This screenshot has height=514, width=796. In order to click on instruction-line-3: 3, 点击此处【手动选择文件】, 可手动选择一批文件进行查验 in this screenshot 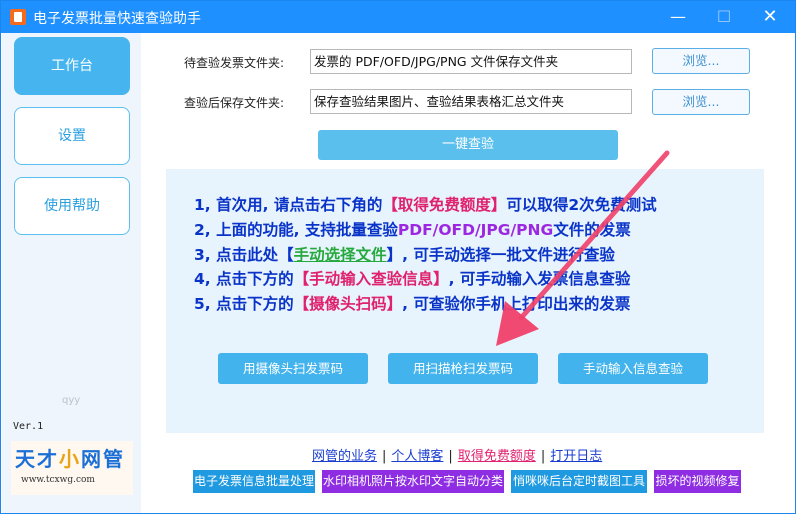, I will do `click(404, 254)`.